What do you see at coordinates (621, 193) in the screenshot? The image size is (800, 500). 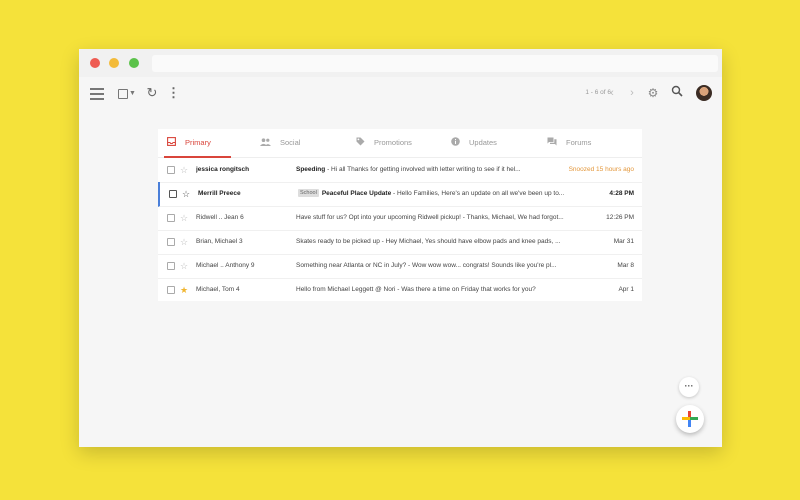 I see `email-date: 4:28 PM` at bounding box center [621, 193].